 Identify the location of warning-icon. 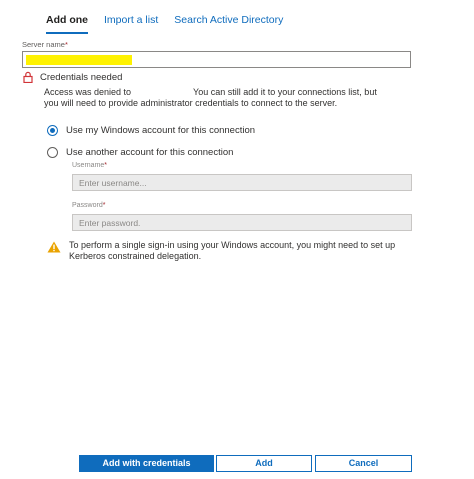
(54, 247).